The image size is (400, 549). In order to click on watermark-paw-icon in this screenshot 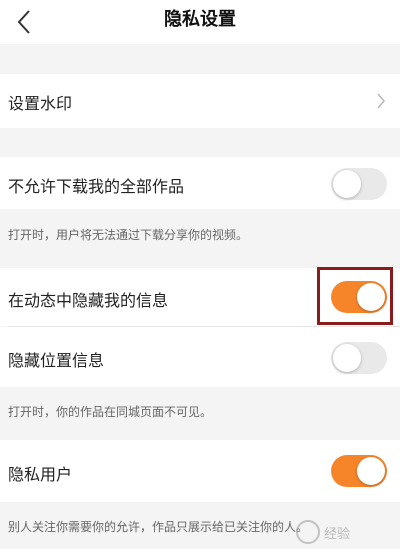, I will do `click(308, 532)`.